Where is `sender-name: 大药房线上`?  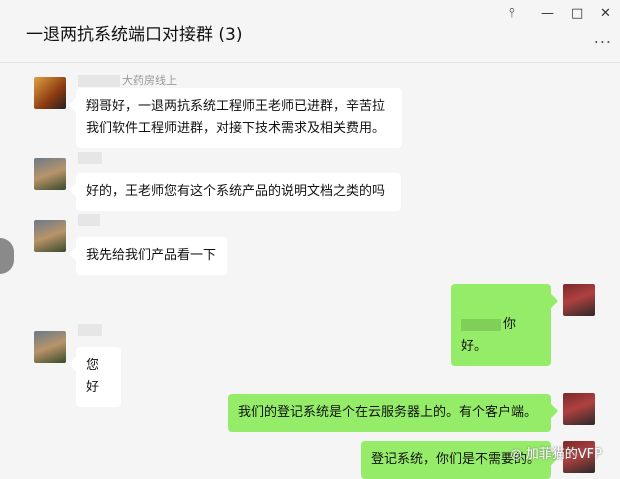 sender-name: 大药房线上 is located at coordinates (127, 80).